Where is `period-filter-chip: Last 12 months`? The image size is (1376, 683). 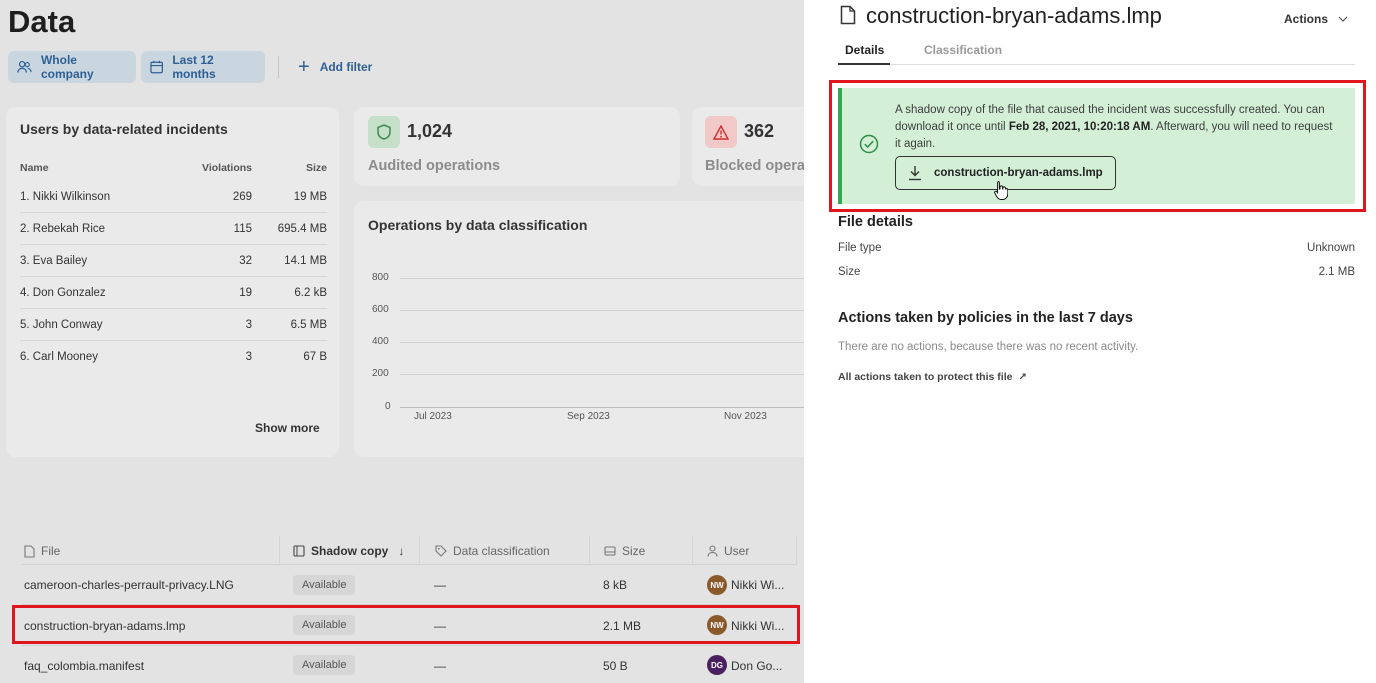
period-filter-chip: Last 12 months is located at coordinates (203, 67).